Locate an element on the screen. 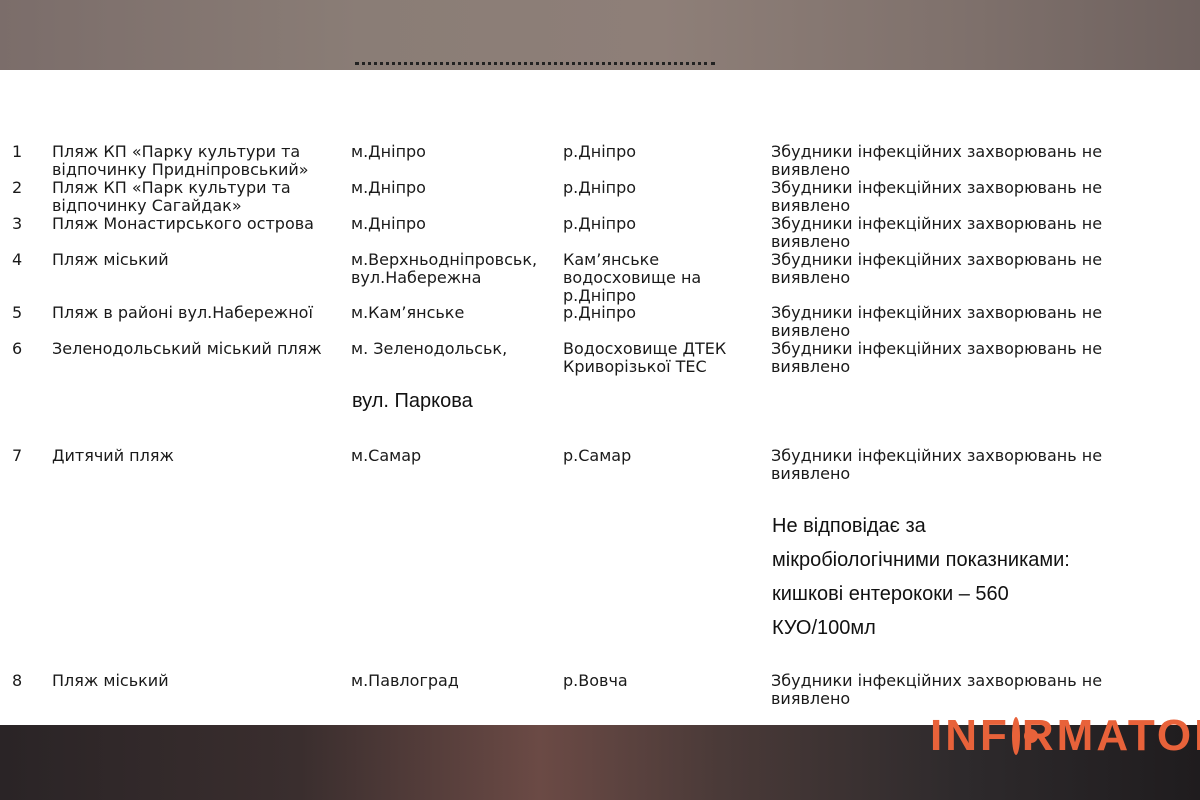 This screenshot has height=800, width=1200. informator-logo: INF RMATOR is located at coordinates (1065, 736).